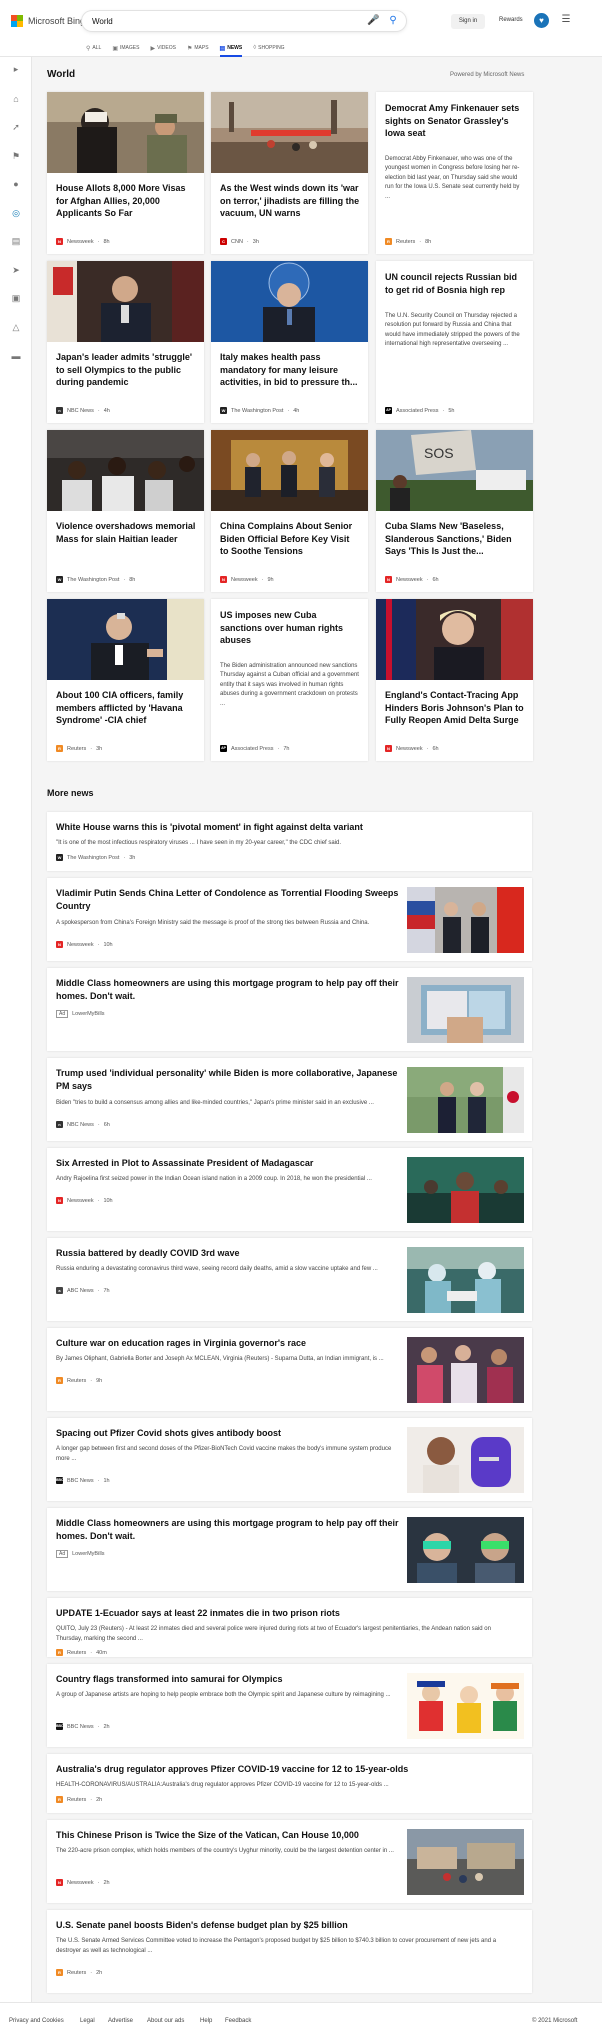  What do you see at coordinates (541, 20) in the screenshot?
I see `rewards-icon: ♥` at bounding box center [541, 20].